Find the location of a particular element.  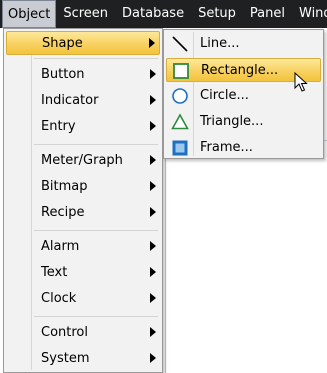

menu-item-meter-graph: Meter/Graph is located at coordinates (83, 161).